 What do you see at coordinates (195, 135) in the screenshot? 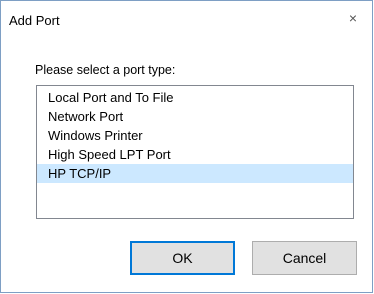
I see `list-item-windows-printer: Windows Printer` at bounding box center [195, 135].